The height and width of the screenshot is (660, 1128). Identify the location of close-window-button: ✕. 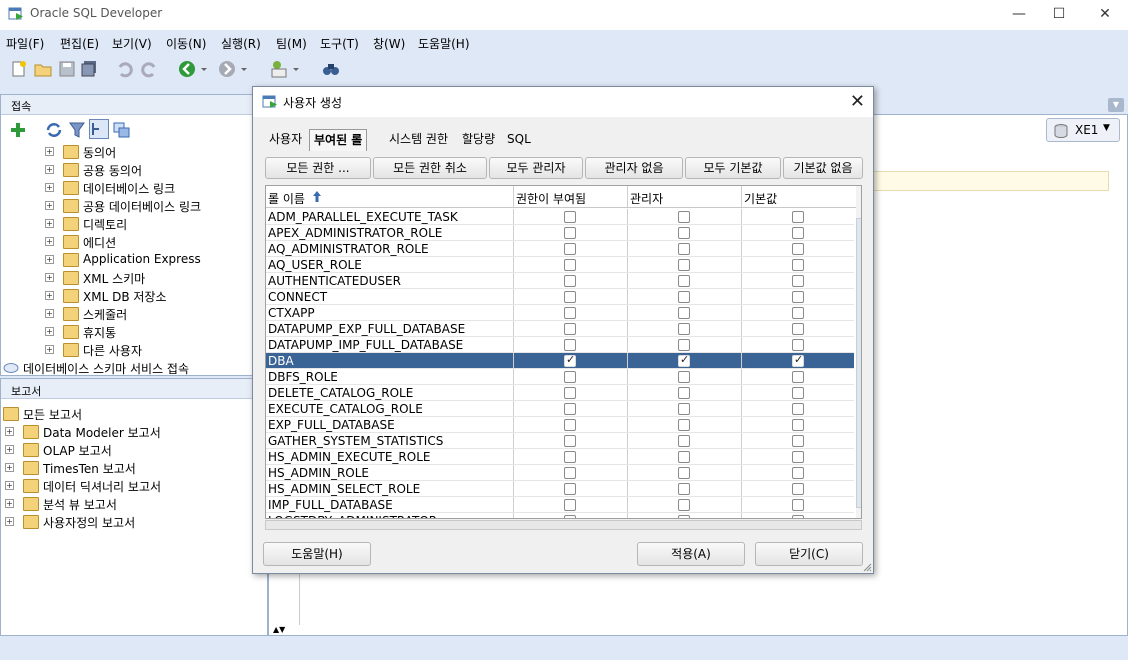
(1105, 15).